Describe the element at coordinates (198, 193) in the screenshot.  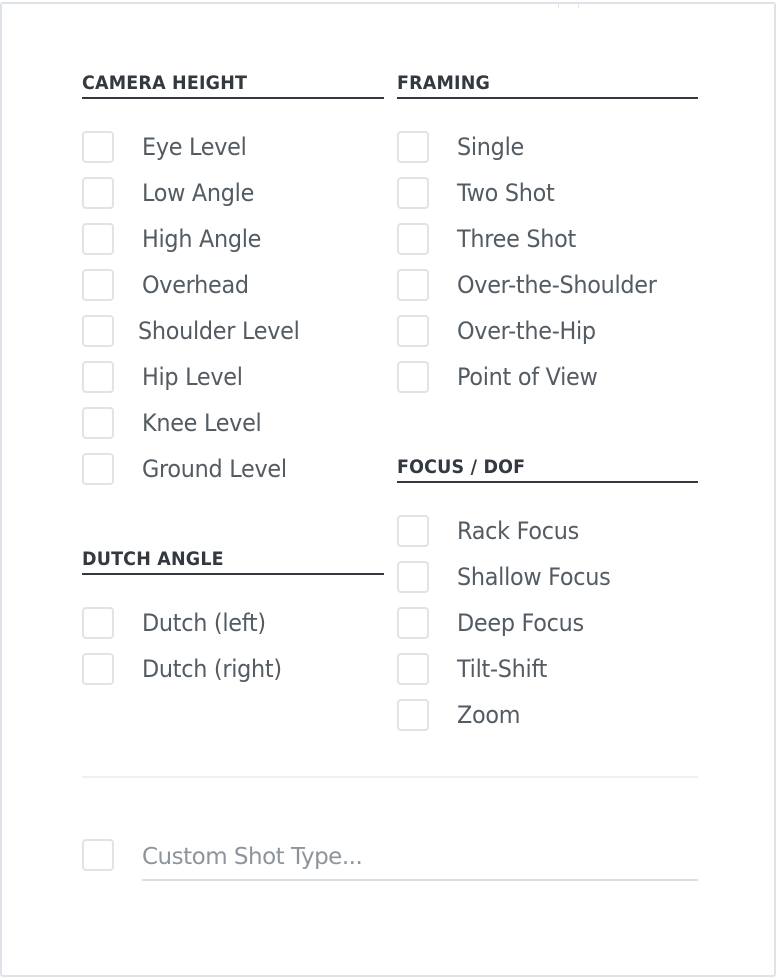
I see `option-label: Low Angle` at that location.